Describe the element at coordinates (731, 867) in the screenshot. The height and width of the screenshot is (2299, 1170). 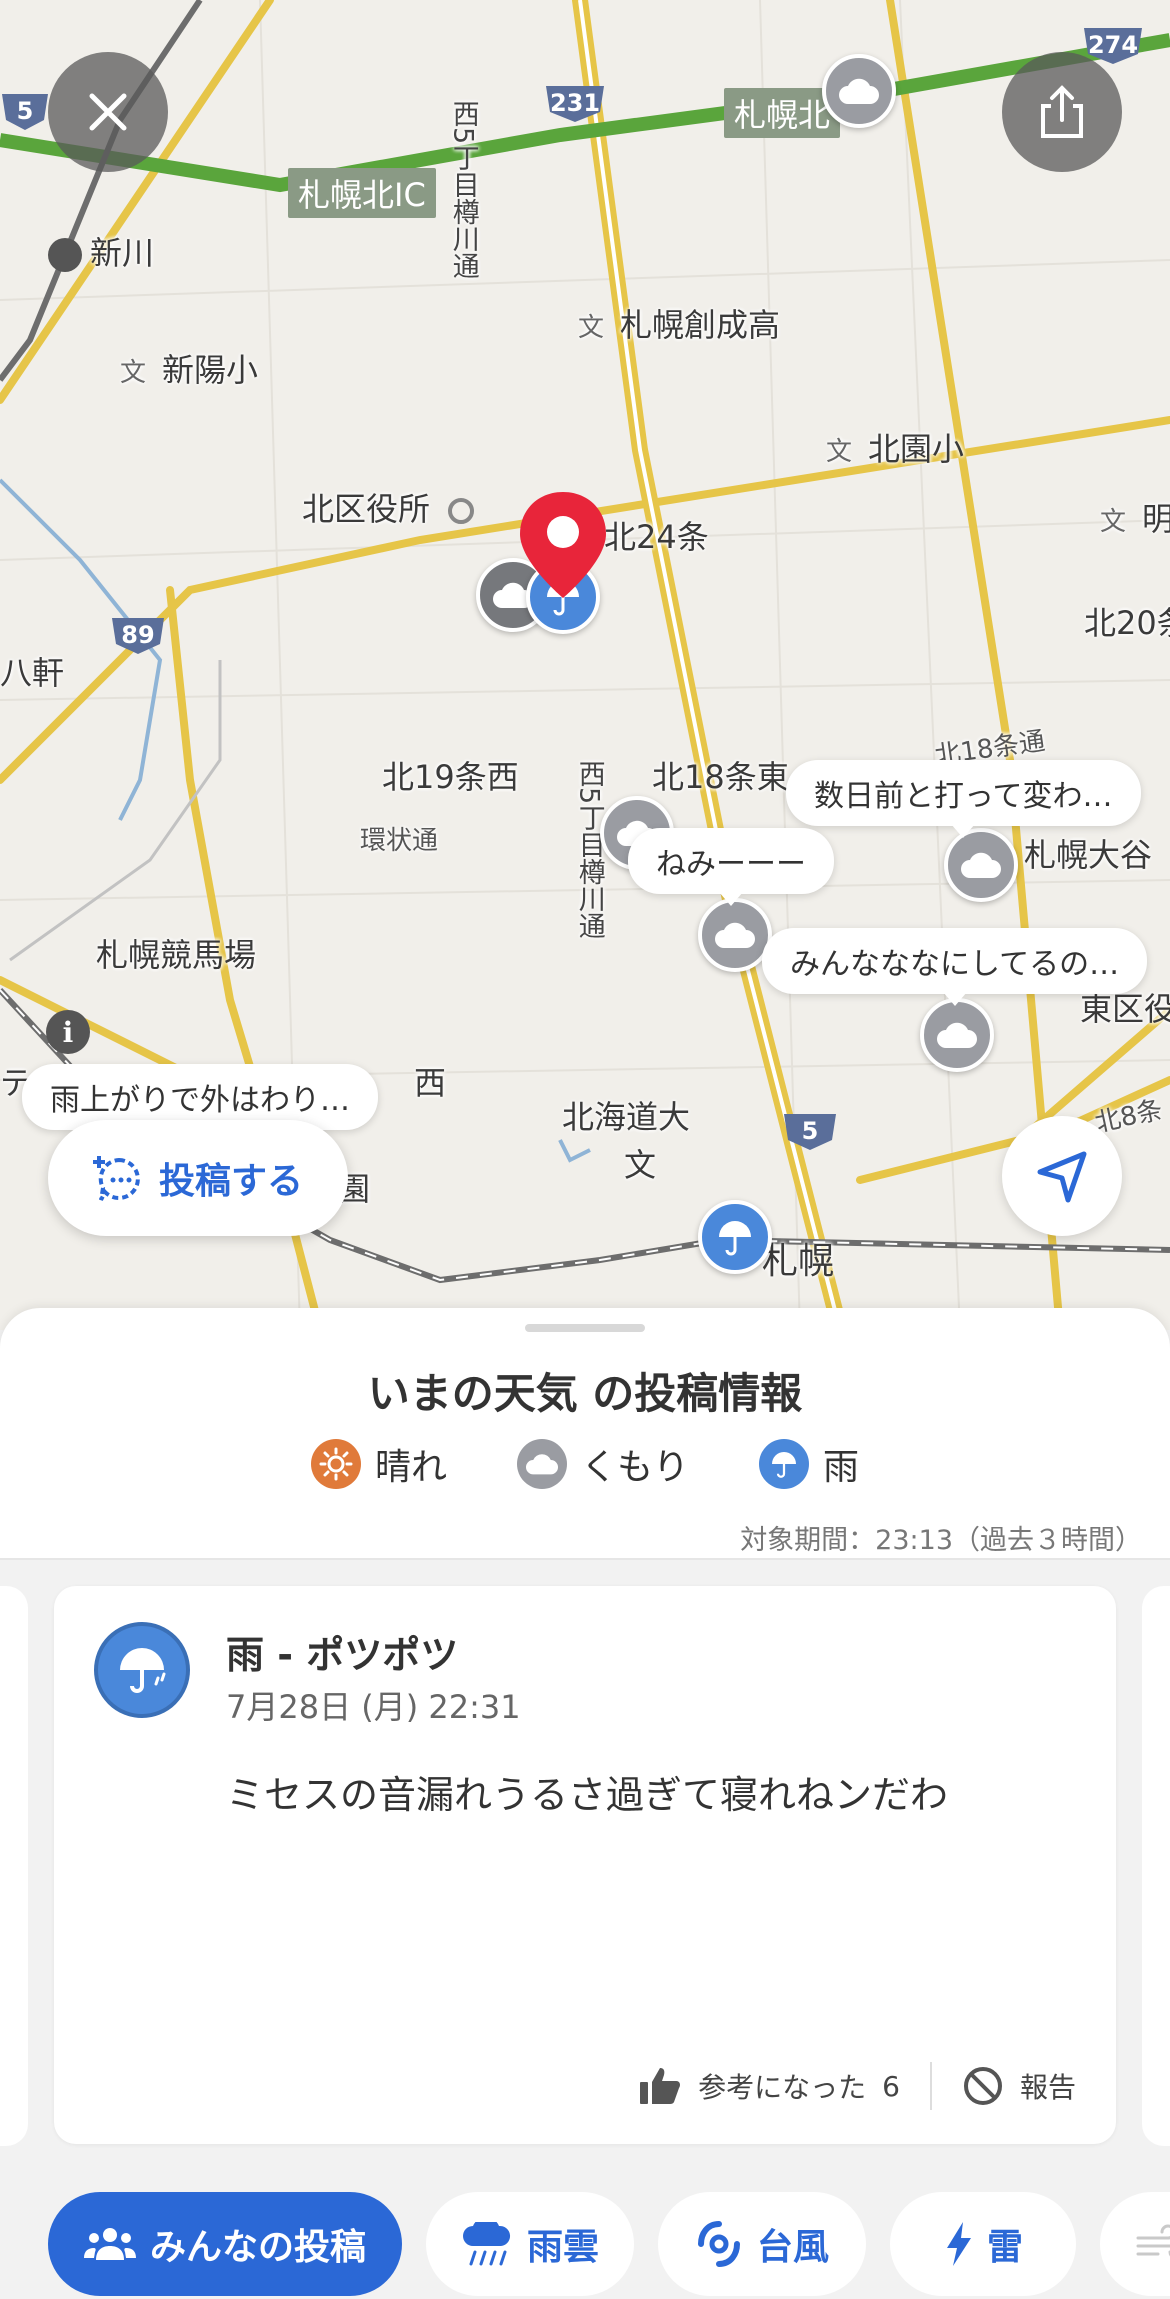
I see `post-bubble: ねみーーー` at that location.